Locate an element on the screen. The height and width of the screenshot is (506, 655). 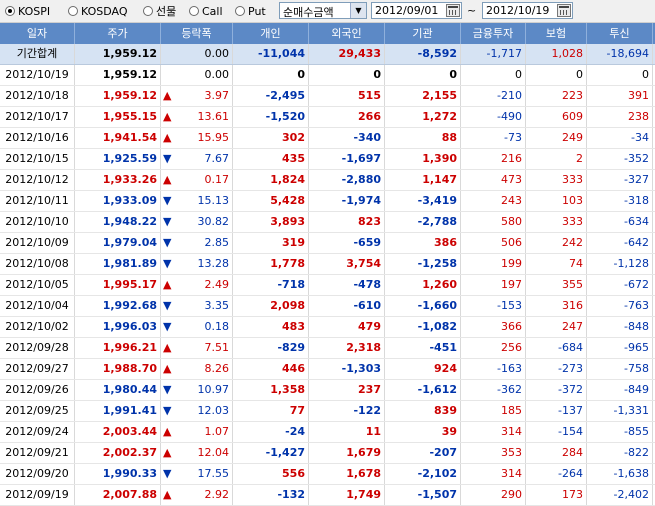
investment-trust-cell: -822 is located at coordinates (620, 453).